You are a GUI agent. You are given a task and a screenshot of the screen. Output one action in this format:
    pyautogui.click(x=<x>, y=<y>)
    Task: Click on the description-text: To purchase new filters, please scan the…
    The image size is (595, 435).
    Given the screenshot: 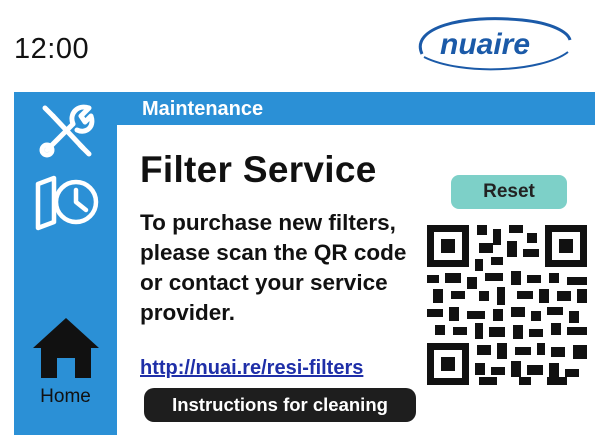 What is the action you would take?
    pyautogui.click(x=273, y=267)
    